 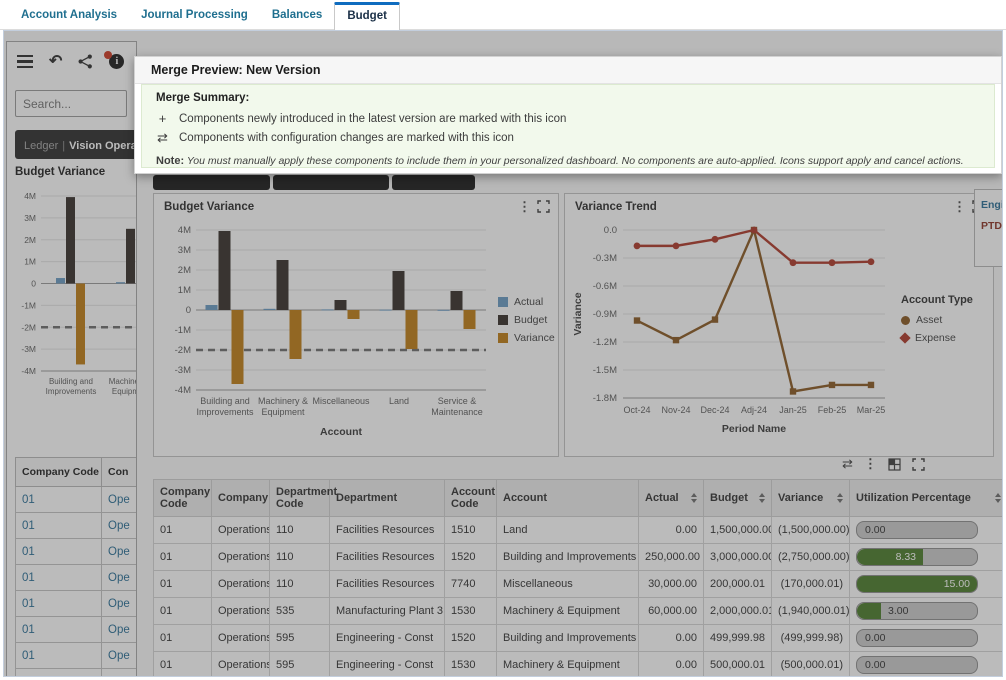 What do you see at coordinates (810, 663) in the screenshot?
I see `table-cell: (500,000.01)` at bounding box center [810, 663].